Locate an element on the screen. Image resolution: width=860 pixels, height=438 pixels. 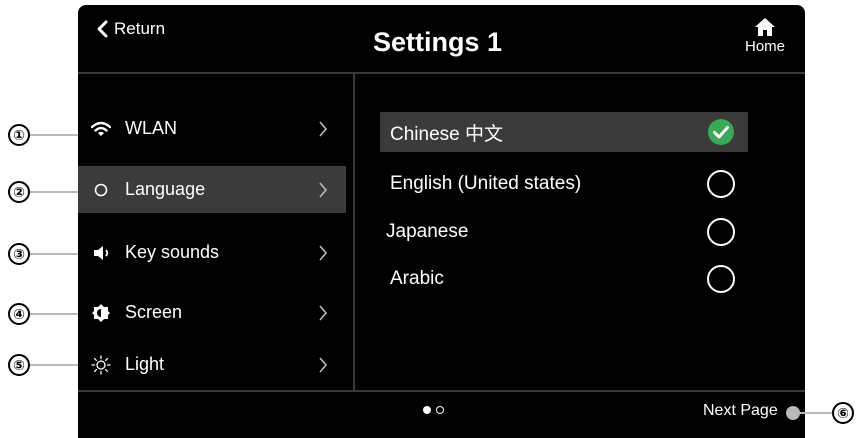
check-circle-icon is located at coordinates (721, 132).